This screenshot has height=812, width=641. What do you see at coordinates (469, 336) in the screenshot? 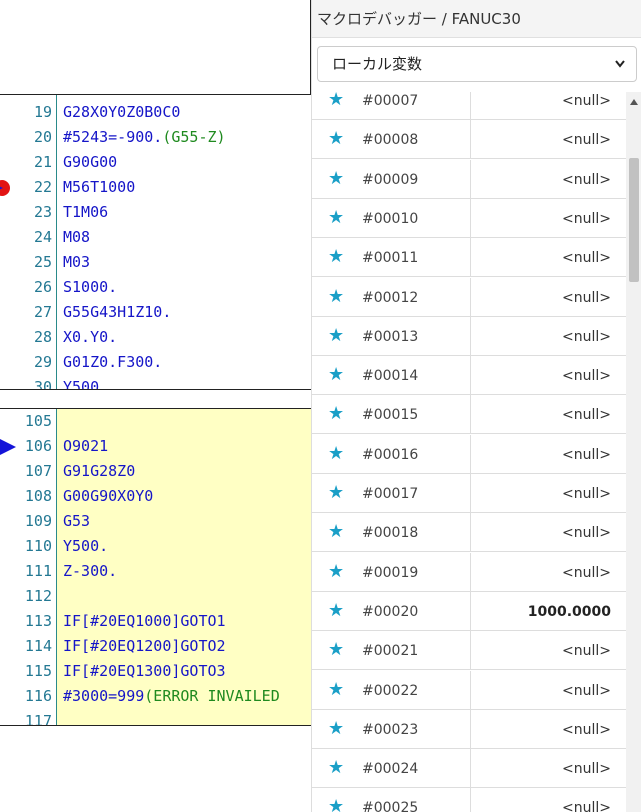
I see `variable-row: ★ #00013 <null>` at bounding box center [469, 336].